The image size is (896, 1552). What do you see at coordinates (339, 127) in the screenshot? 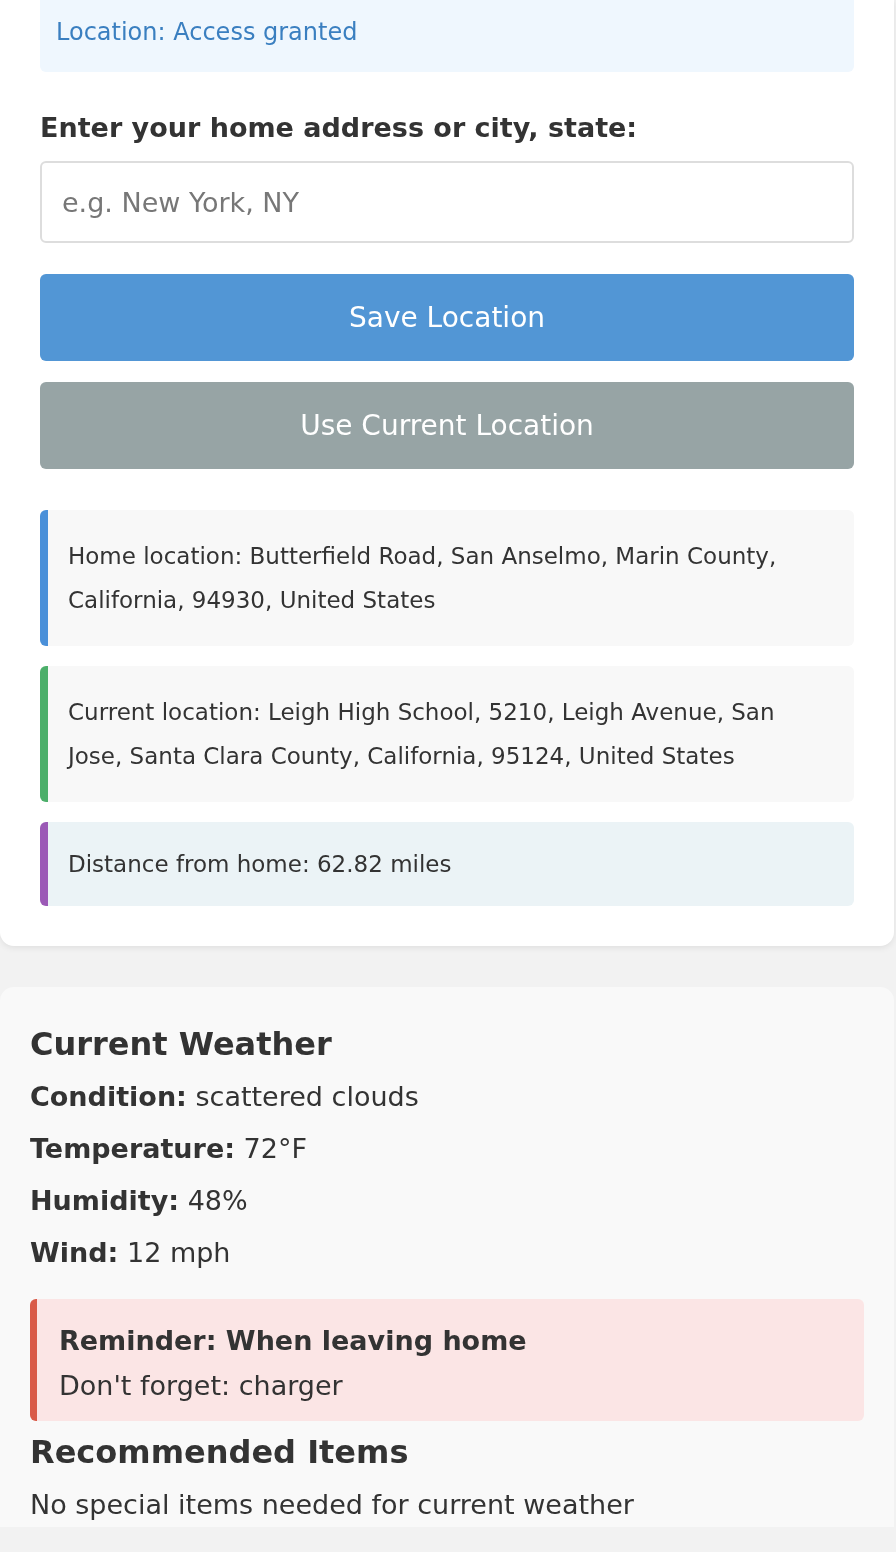
I see `address-label: Enter your home address or city, state:` at bounding box center [339, 127].